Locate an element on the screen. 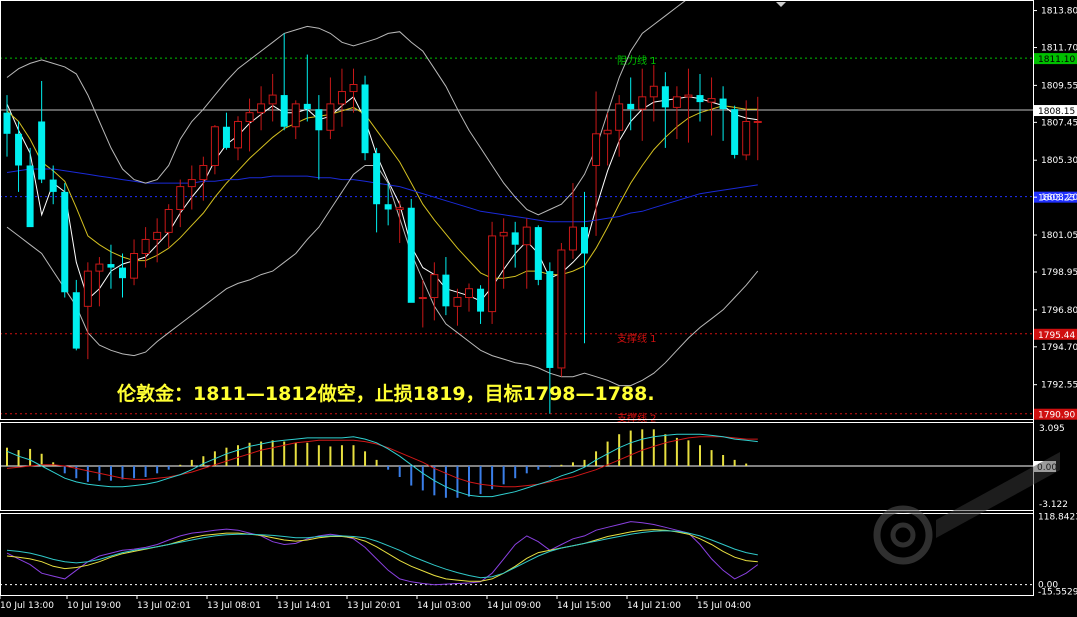 The image size is (1077, 617). time-tick-label: 15 Jul 04:00 is located at coordinates (724, 606).